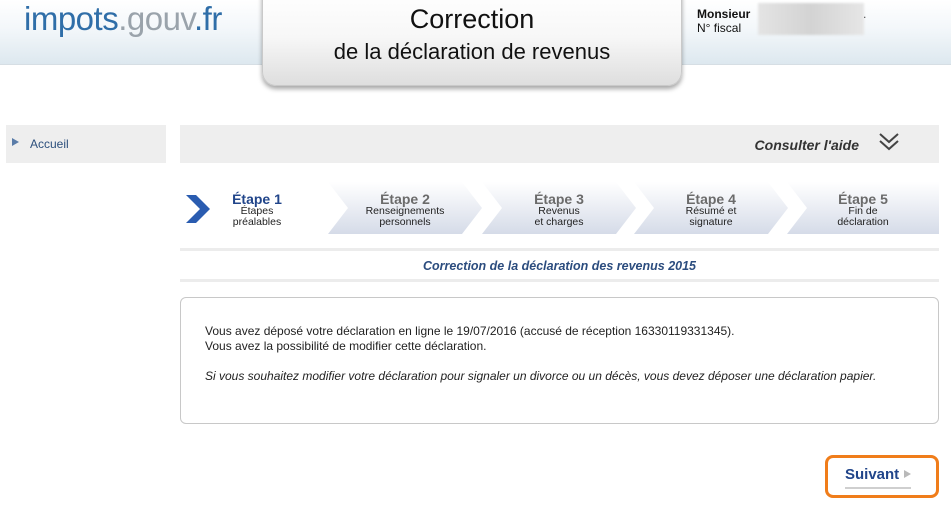 The image size is (951, 524). What do you see at coordinates (405, 222) in the screenshot?
I see `step-line2: personnels` at bounding box center [405, 222].